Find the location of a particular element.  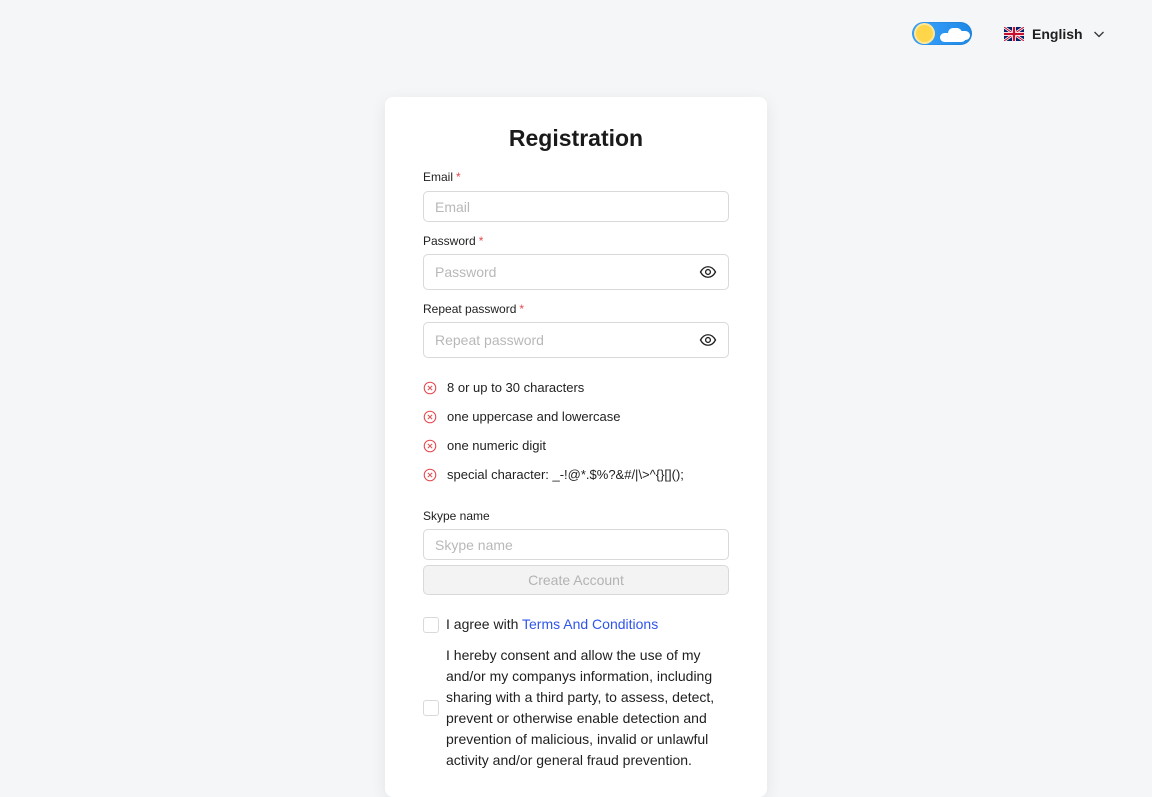

password-rule: one numeric digit is located at coordinates (583, 445).